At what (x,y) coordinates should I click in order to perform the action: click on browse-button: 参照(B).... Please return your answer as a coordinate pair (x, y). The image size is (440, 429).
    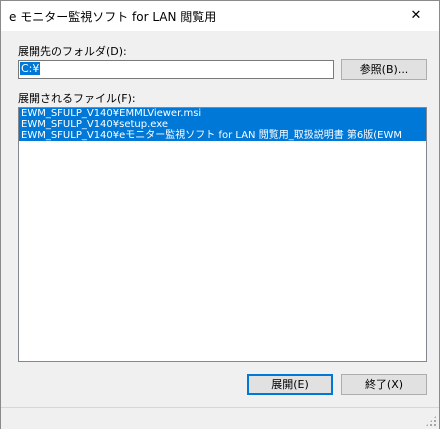
    Looking at the image, I should click on (384, 69).